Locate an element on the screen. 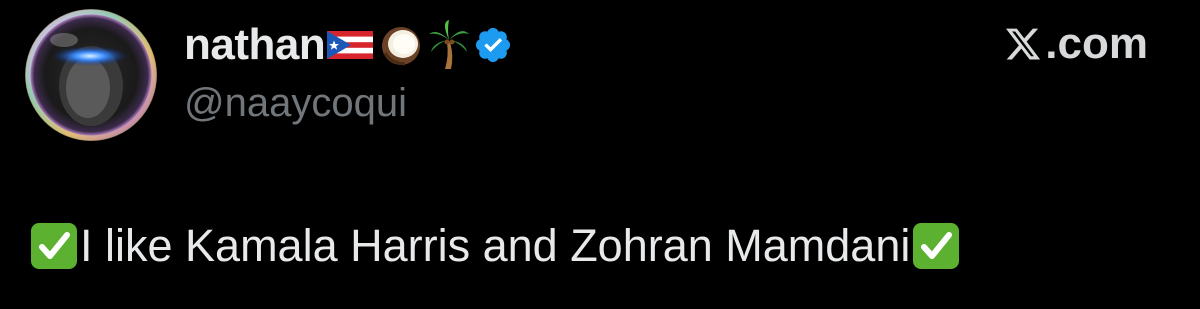  site-watermark: .com is located at coordinates (1075, 44).